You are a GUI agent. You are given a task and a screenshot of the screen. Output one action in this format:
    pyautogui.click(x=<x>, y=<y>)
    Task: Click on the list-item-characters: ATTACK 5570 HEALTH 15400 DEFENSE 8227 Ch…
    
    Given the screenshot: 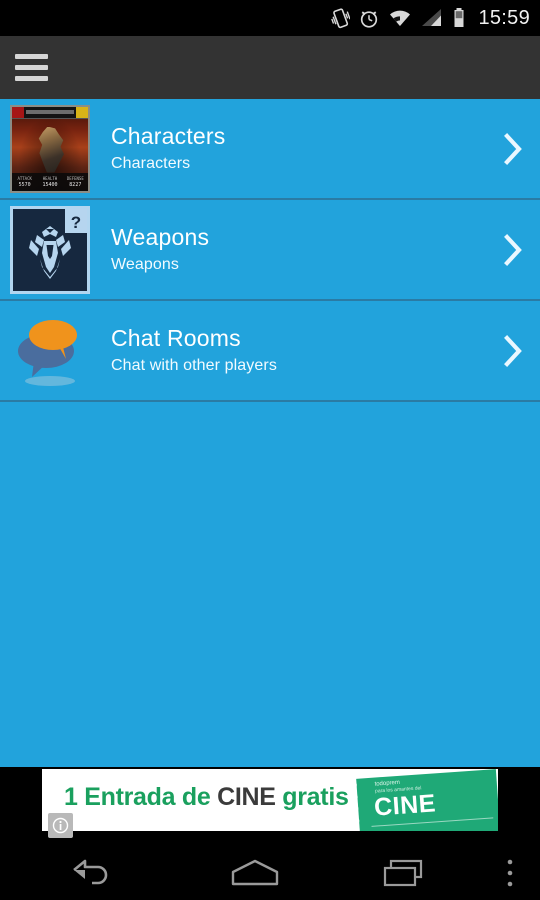 What is the action you would take?
    pyautogui.click(x=270, y=149)
    